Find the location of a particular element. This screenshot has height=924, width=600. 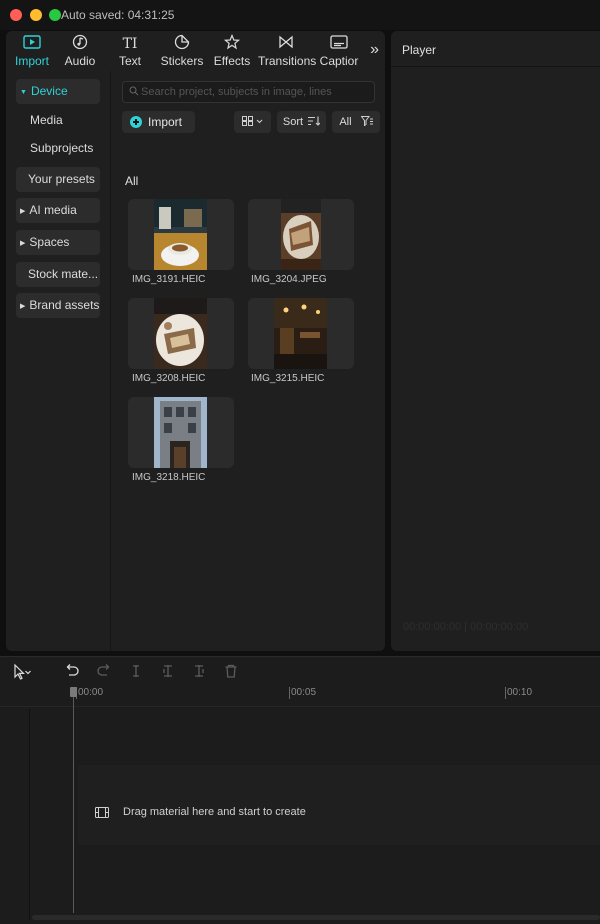

maximize-window-button is located at coordinates (55, 15).